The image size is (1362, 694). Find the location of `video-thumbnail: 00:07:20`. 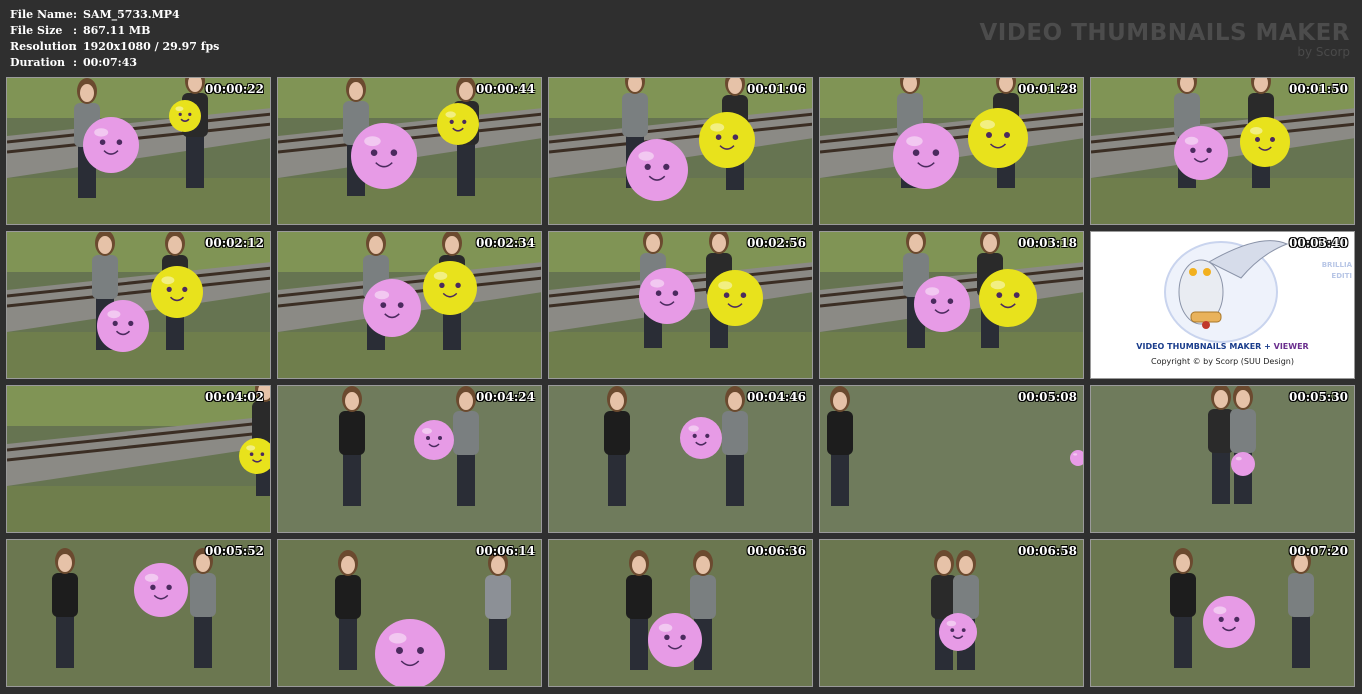

video-thumbnail: 00:07:20 is located at coordinates (1222, 613).